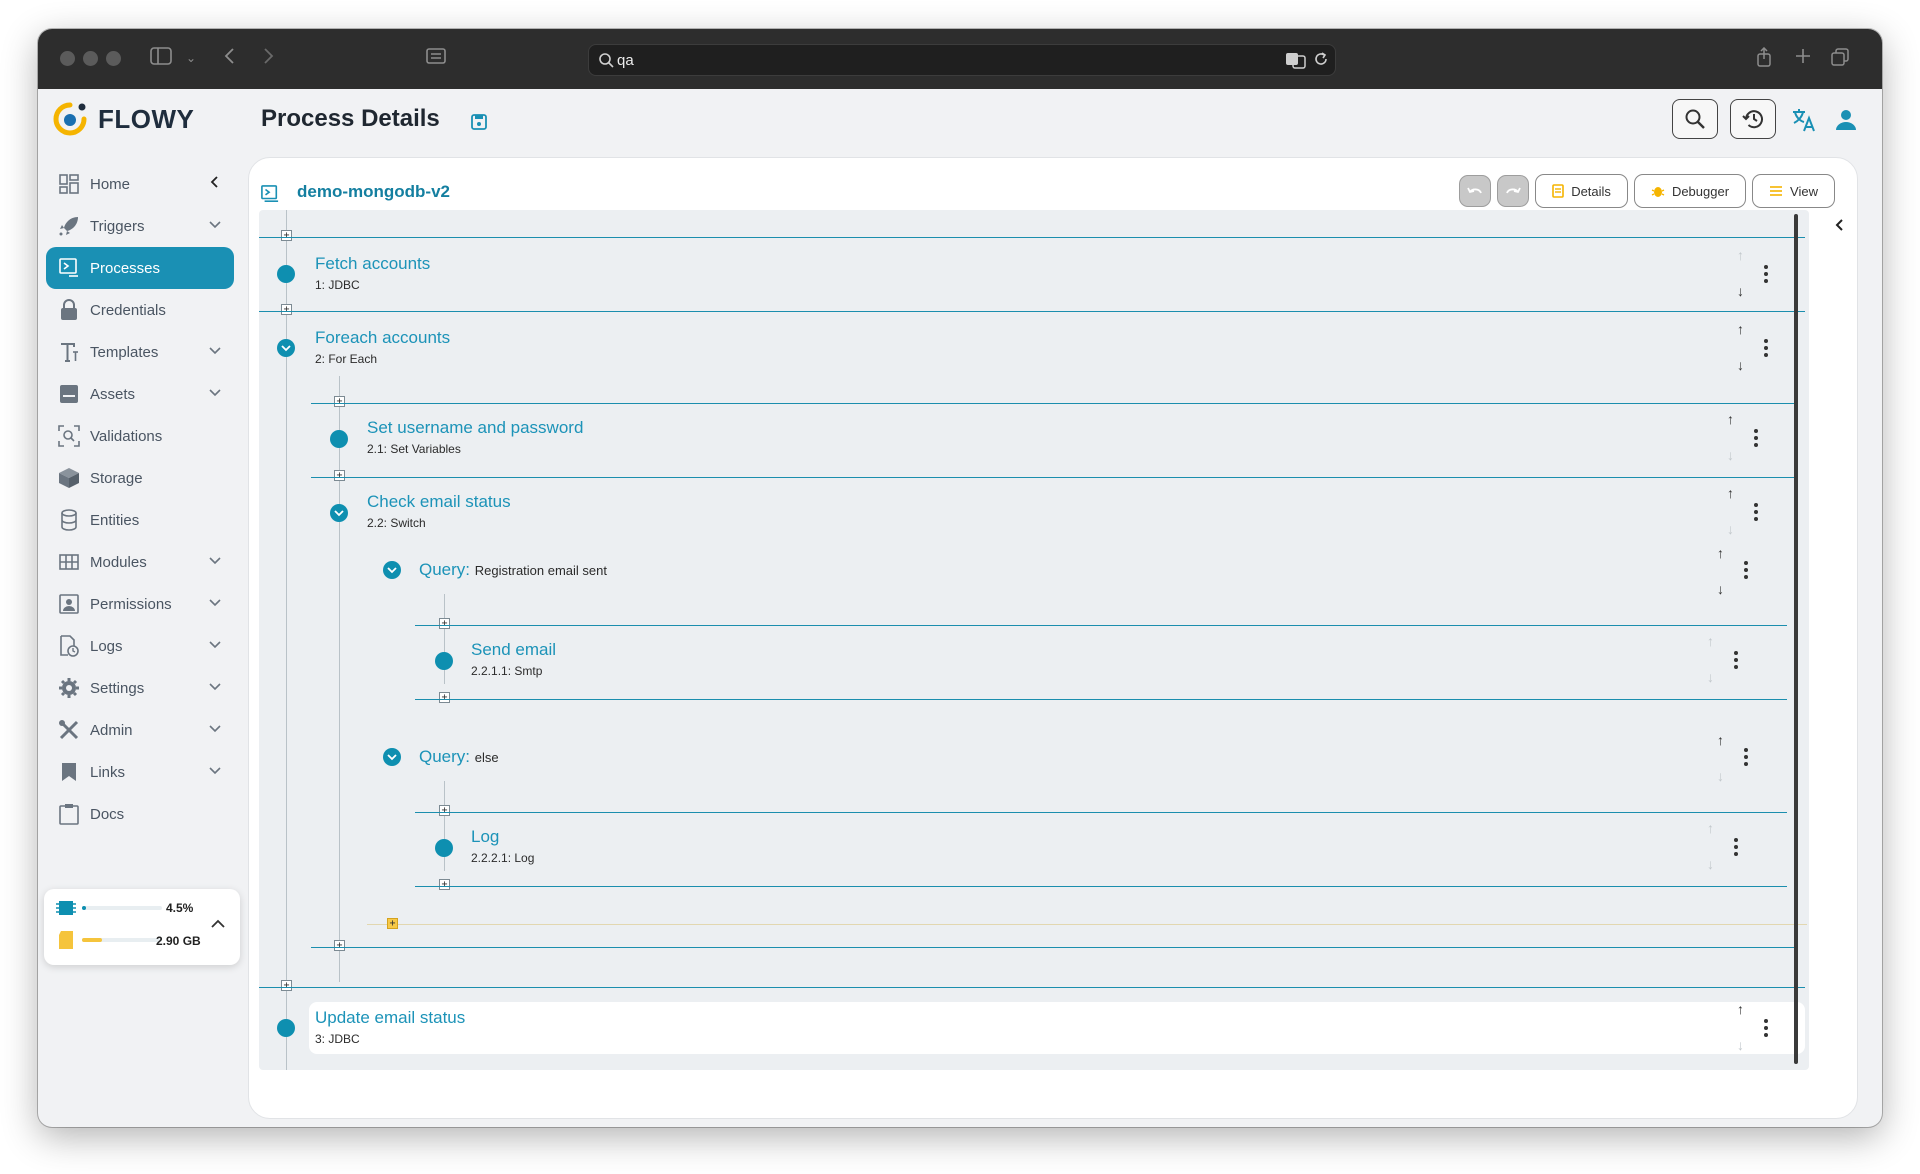 The image size is (1920, 1174). Describe the element at coordinates (390, 1018) in the screenshot. I see `step-title: Update email status` at that location.